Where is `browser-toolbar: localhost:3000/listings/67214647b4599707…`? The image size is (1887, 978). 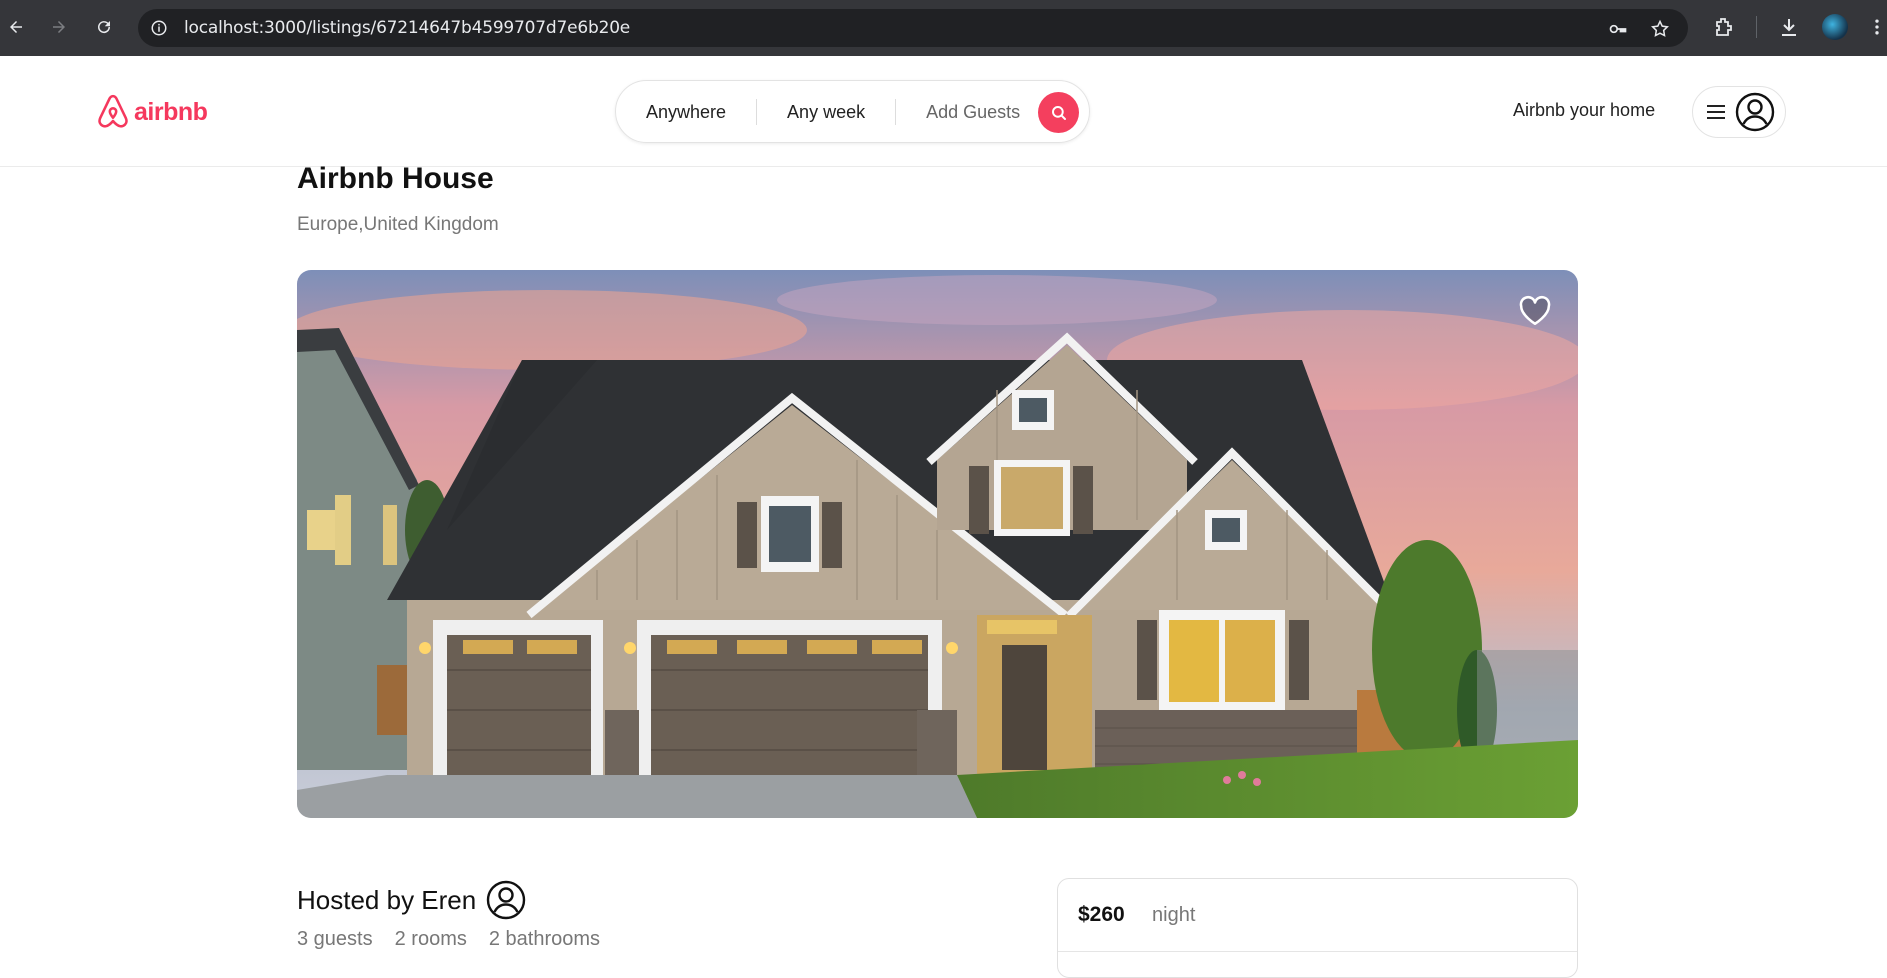 browser-toolbar: localhost:3000/listings/67214647b4599707… is located at coordinates (943, 28).